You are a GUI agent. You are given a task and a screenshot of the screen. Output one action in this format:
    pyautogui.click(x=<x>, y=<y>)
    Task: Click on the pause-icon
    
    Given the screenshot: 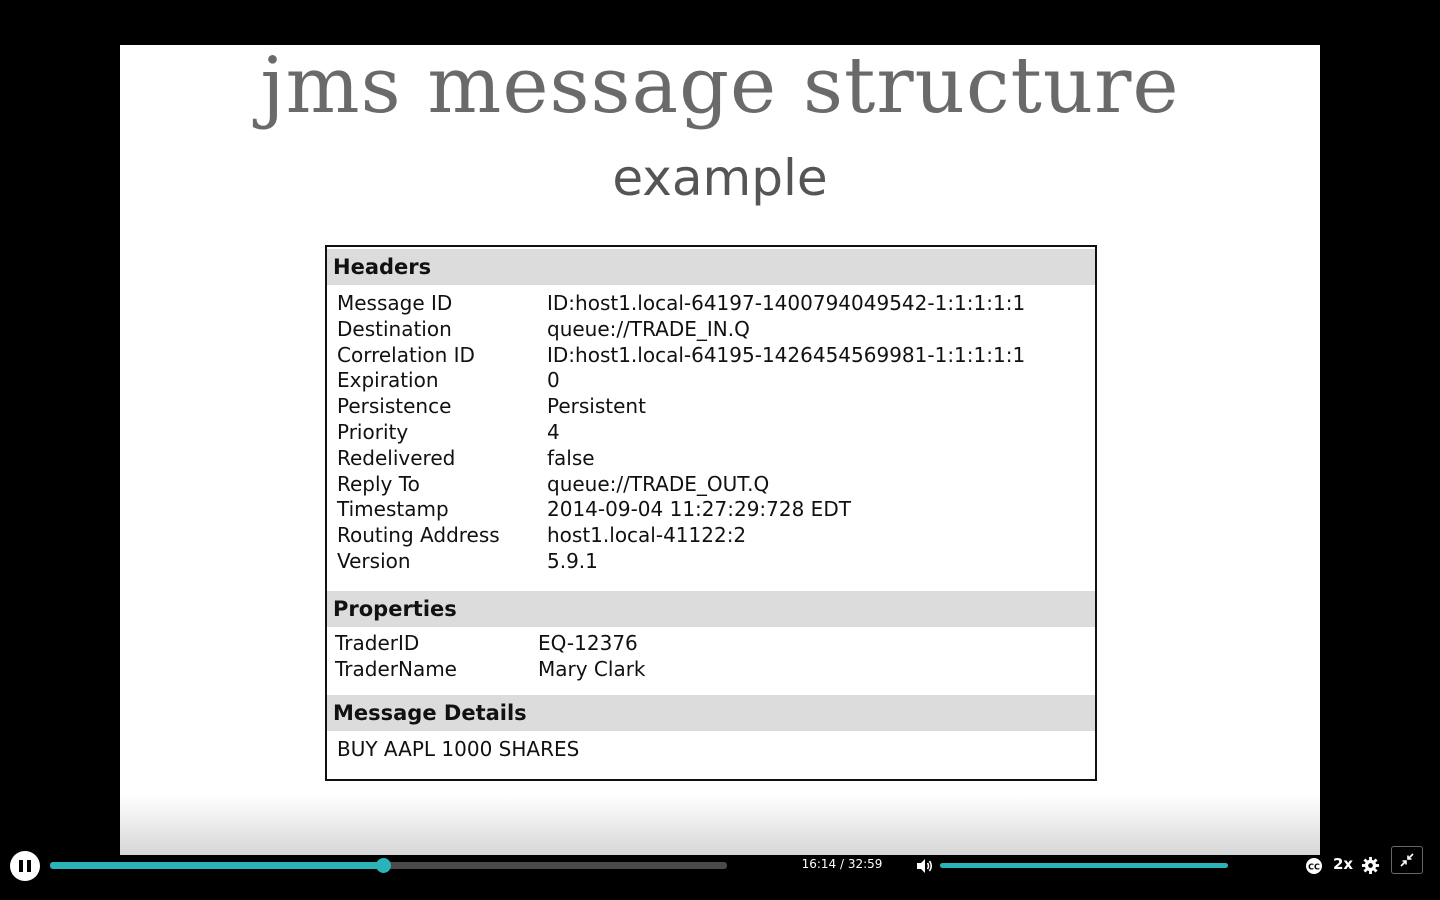 What is the action you would take?
    pyautogui.click(x=25, y=866)
    